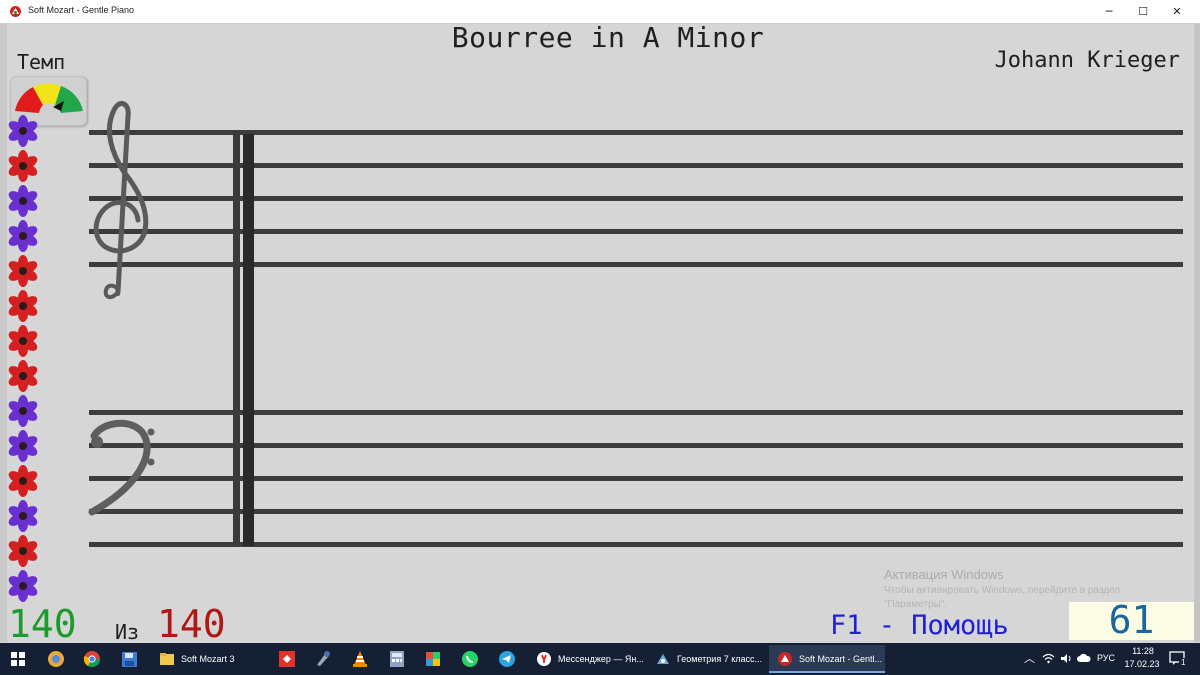  I want to click on tray-expand-icon: ︿, so click(1029, 658).